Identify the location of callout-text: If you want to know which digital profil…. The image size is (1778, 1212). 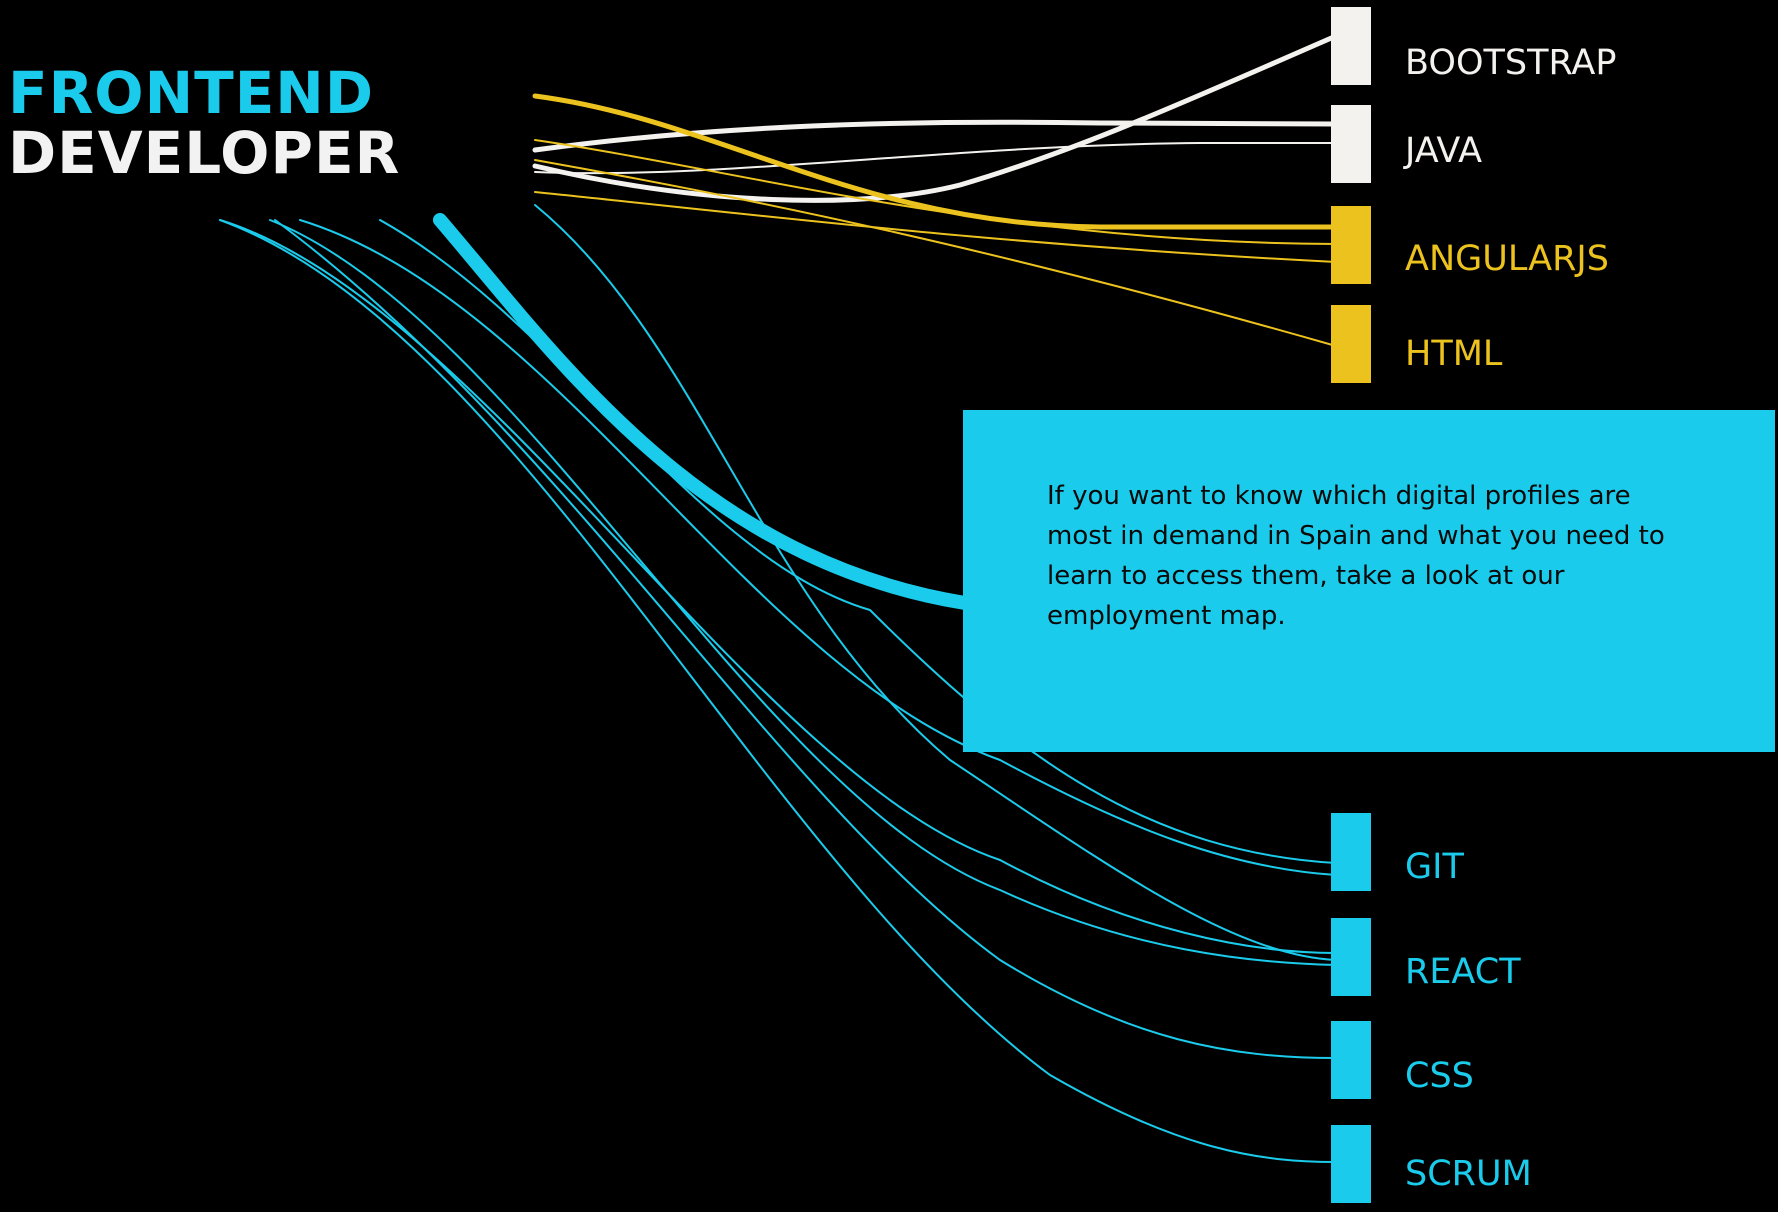
(1356, 556).